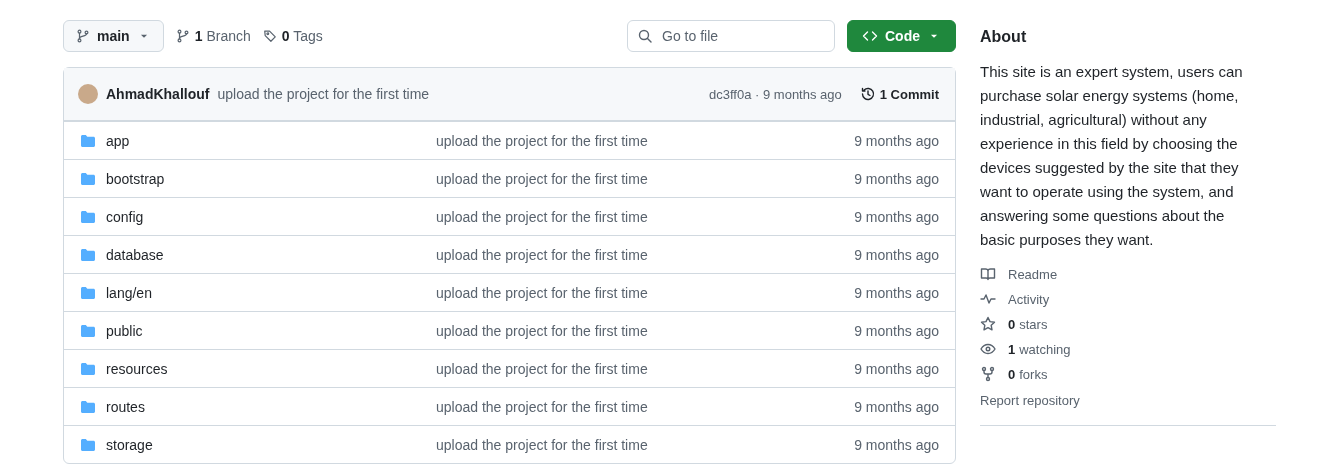 The height and width of the screenshot is (471, 1331). I want to click on about-heading: About, so click(1004, 37).